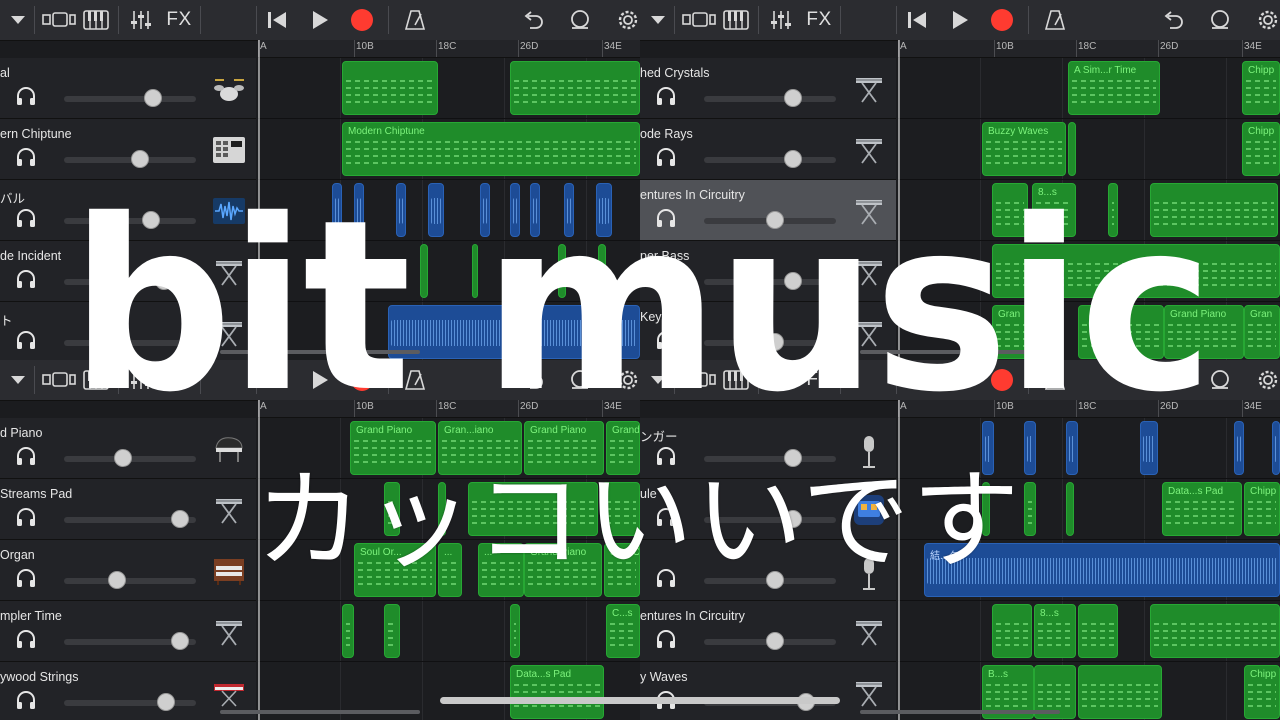 The image size is (1280, 720). Describe the element at coordinates (768, 331) in the screenshot. I see `track-header: Keys` at that location.